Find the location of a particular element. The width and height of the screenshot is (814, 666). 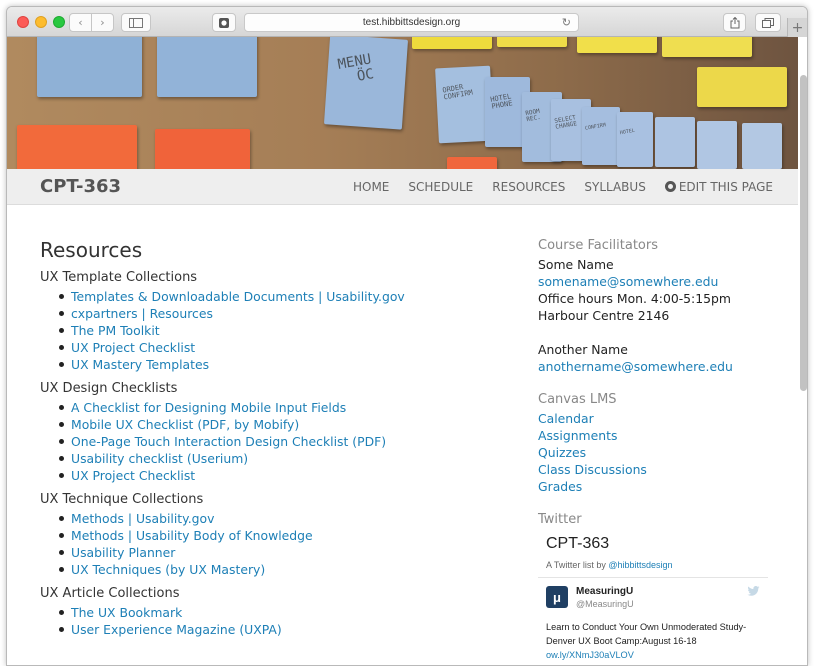

list-item: The UX Bookmark is located at coordinates (283, 612).